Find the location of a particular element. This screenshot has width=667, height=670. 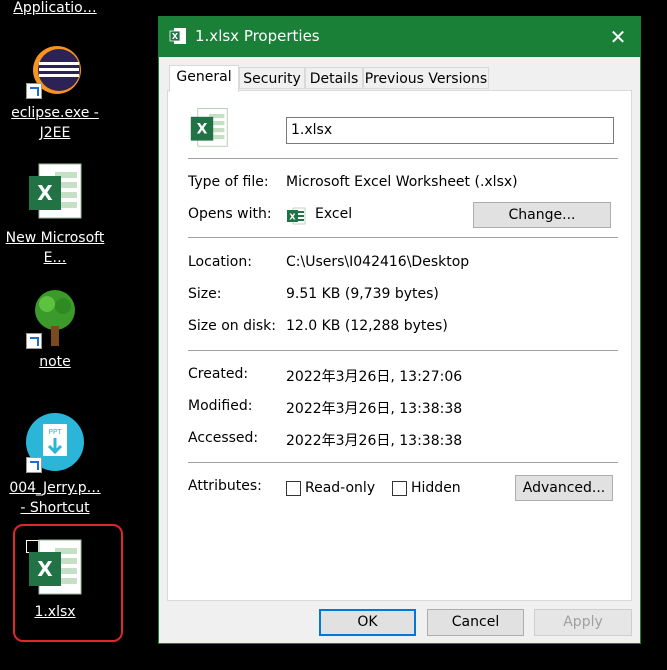

tab-details: Details is located at coordinates (334, 78).